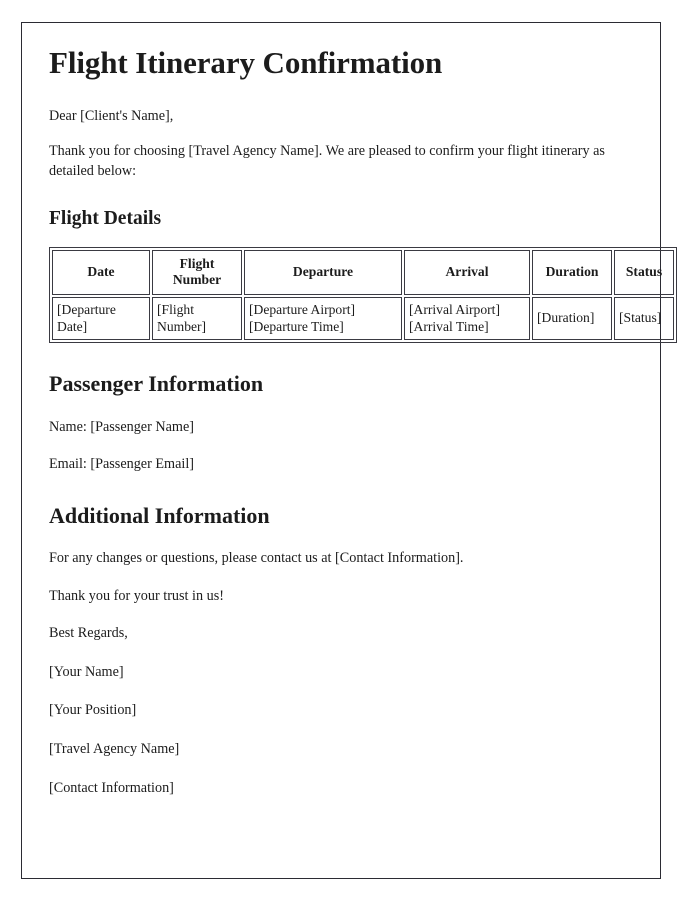  I want to click on cell-status: [Status], so click(644, 318).